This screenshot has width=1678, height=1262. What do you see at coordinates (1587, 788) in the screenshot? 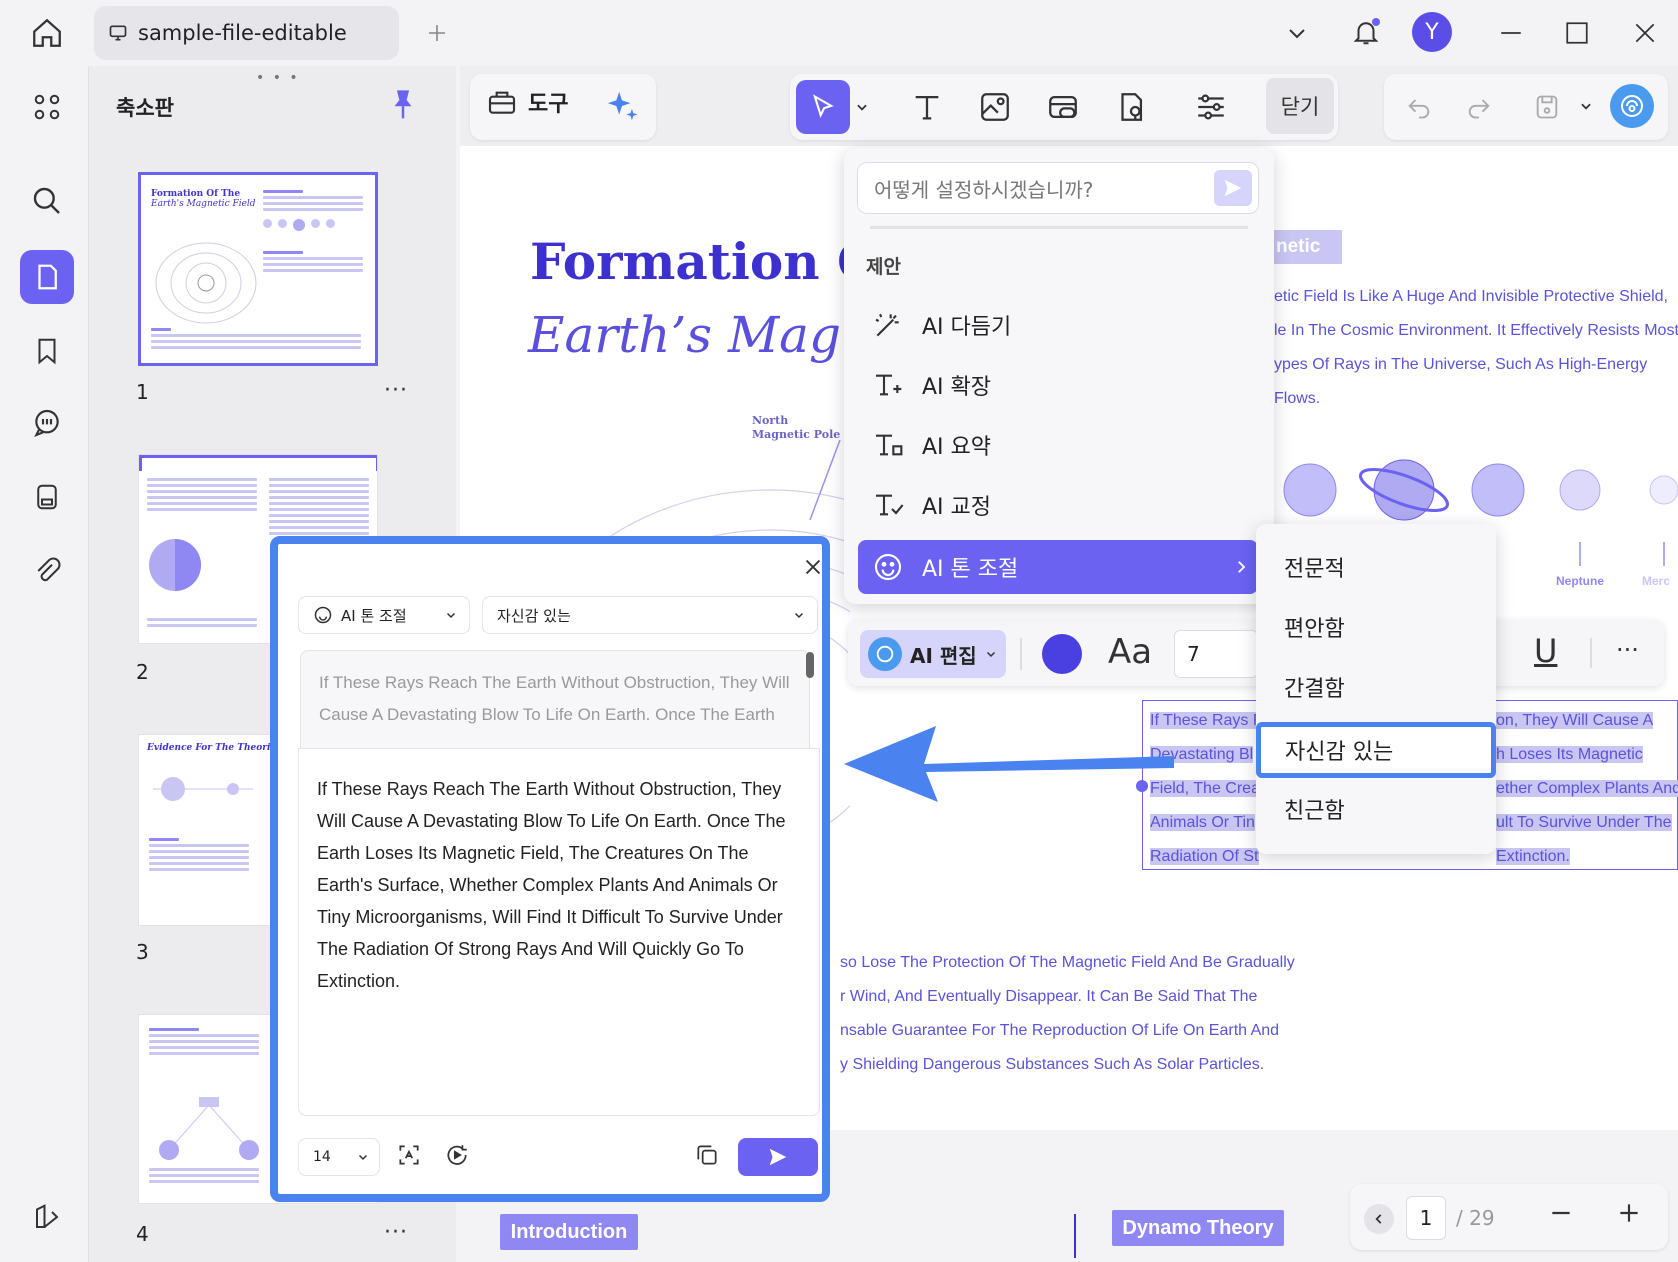
I see `selected-line: ether Complex Plants And` at bounding box center [1587, 788].